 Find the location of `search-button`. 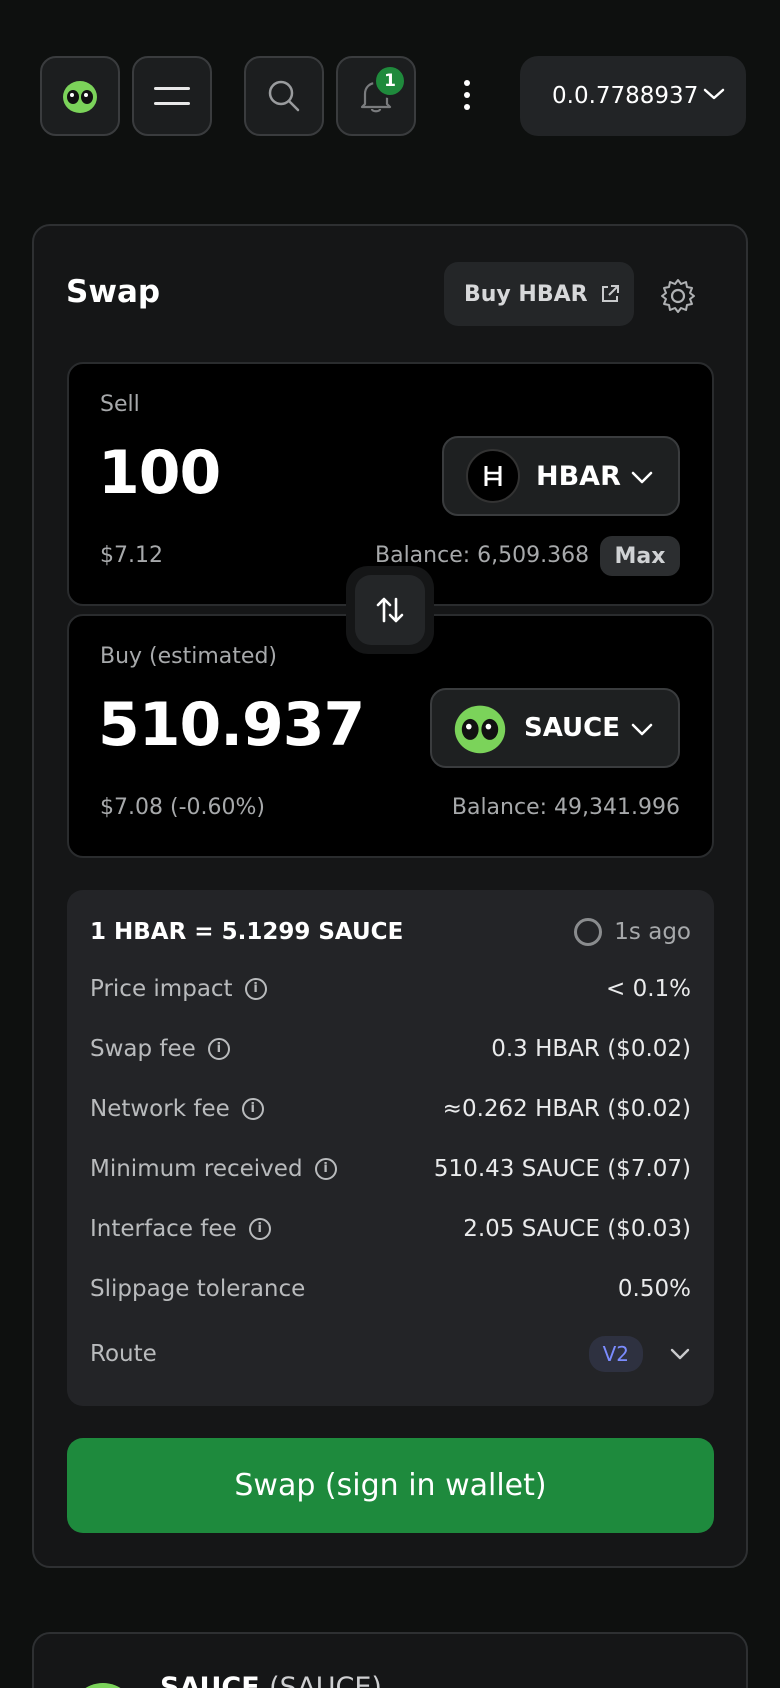

search-button is located at coordinates (284, 96).